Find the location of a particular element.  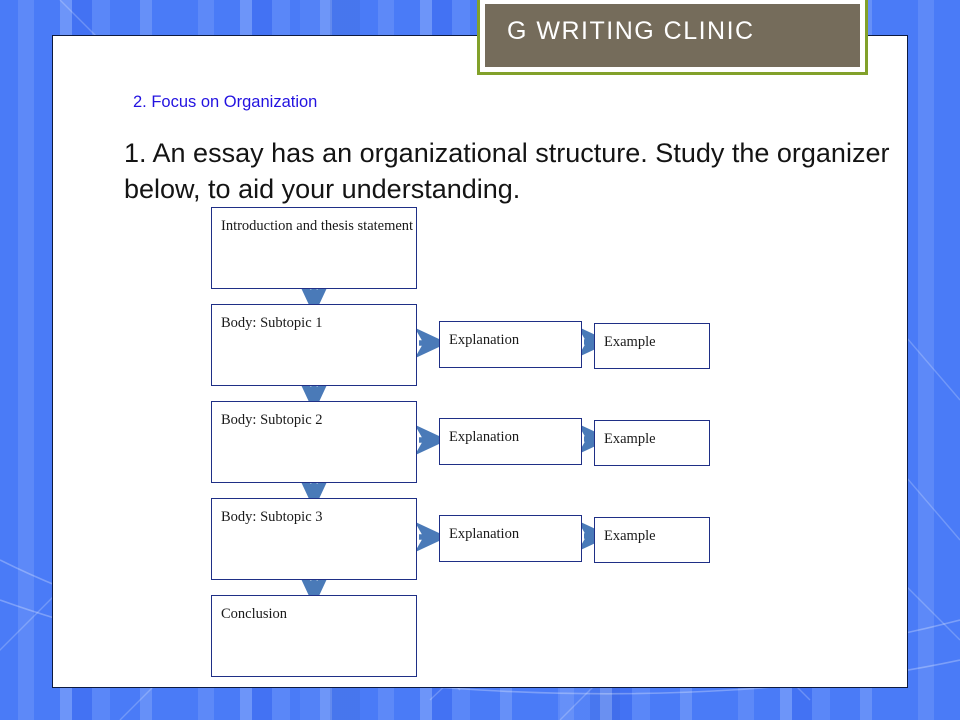

node-body-subtopic-1-label: Body: Subtopic 1 is located at coordinates (272, 323).